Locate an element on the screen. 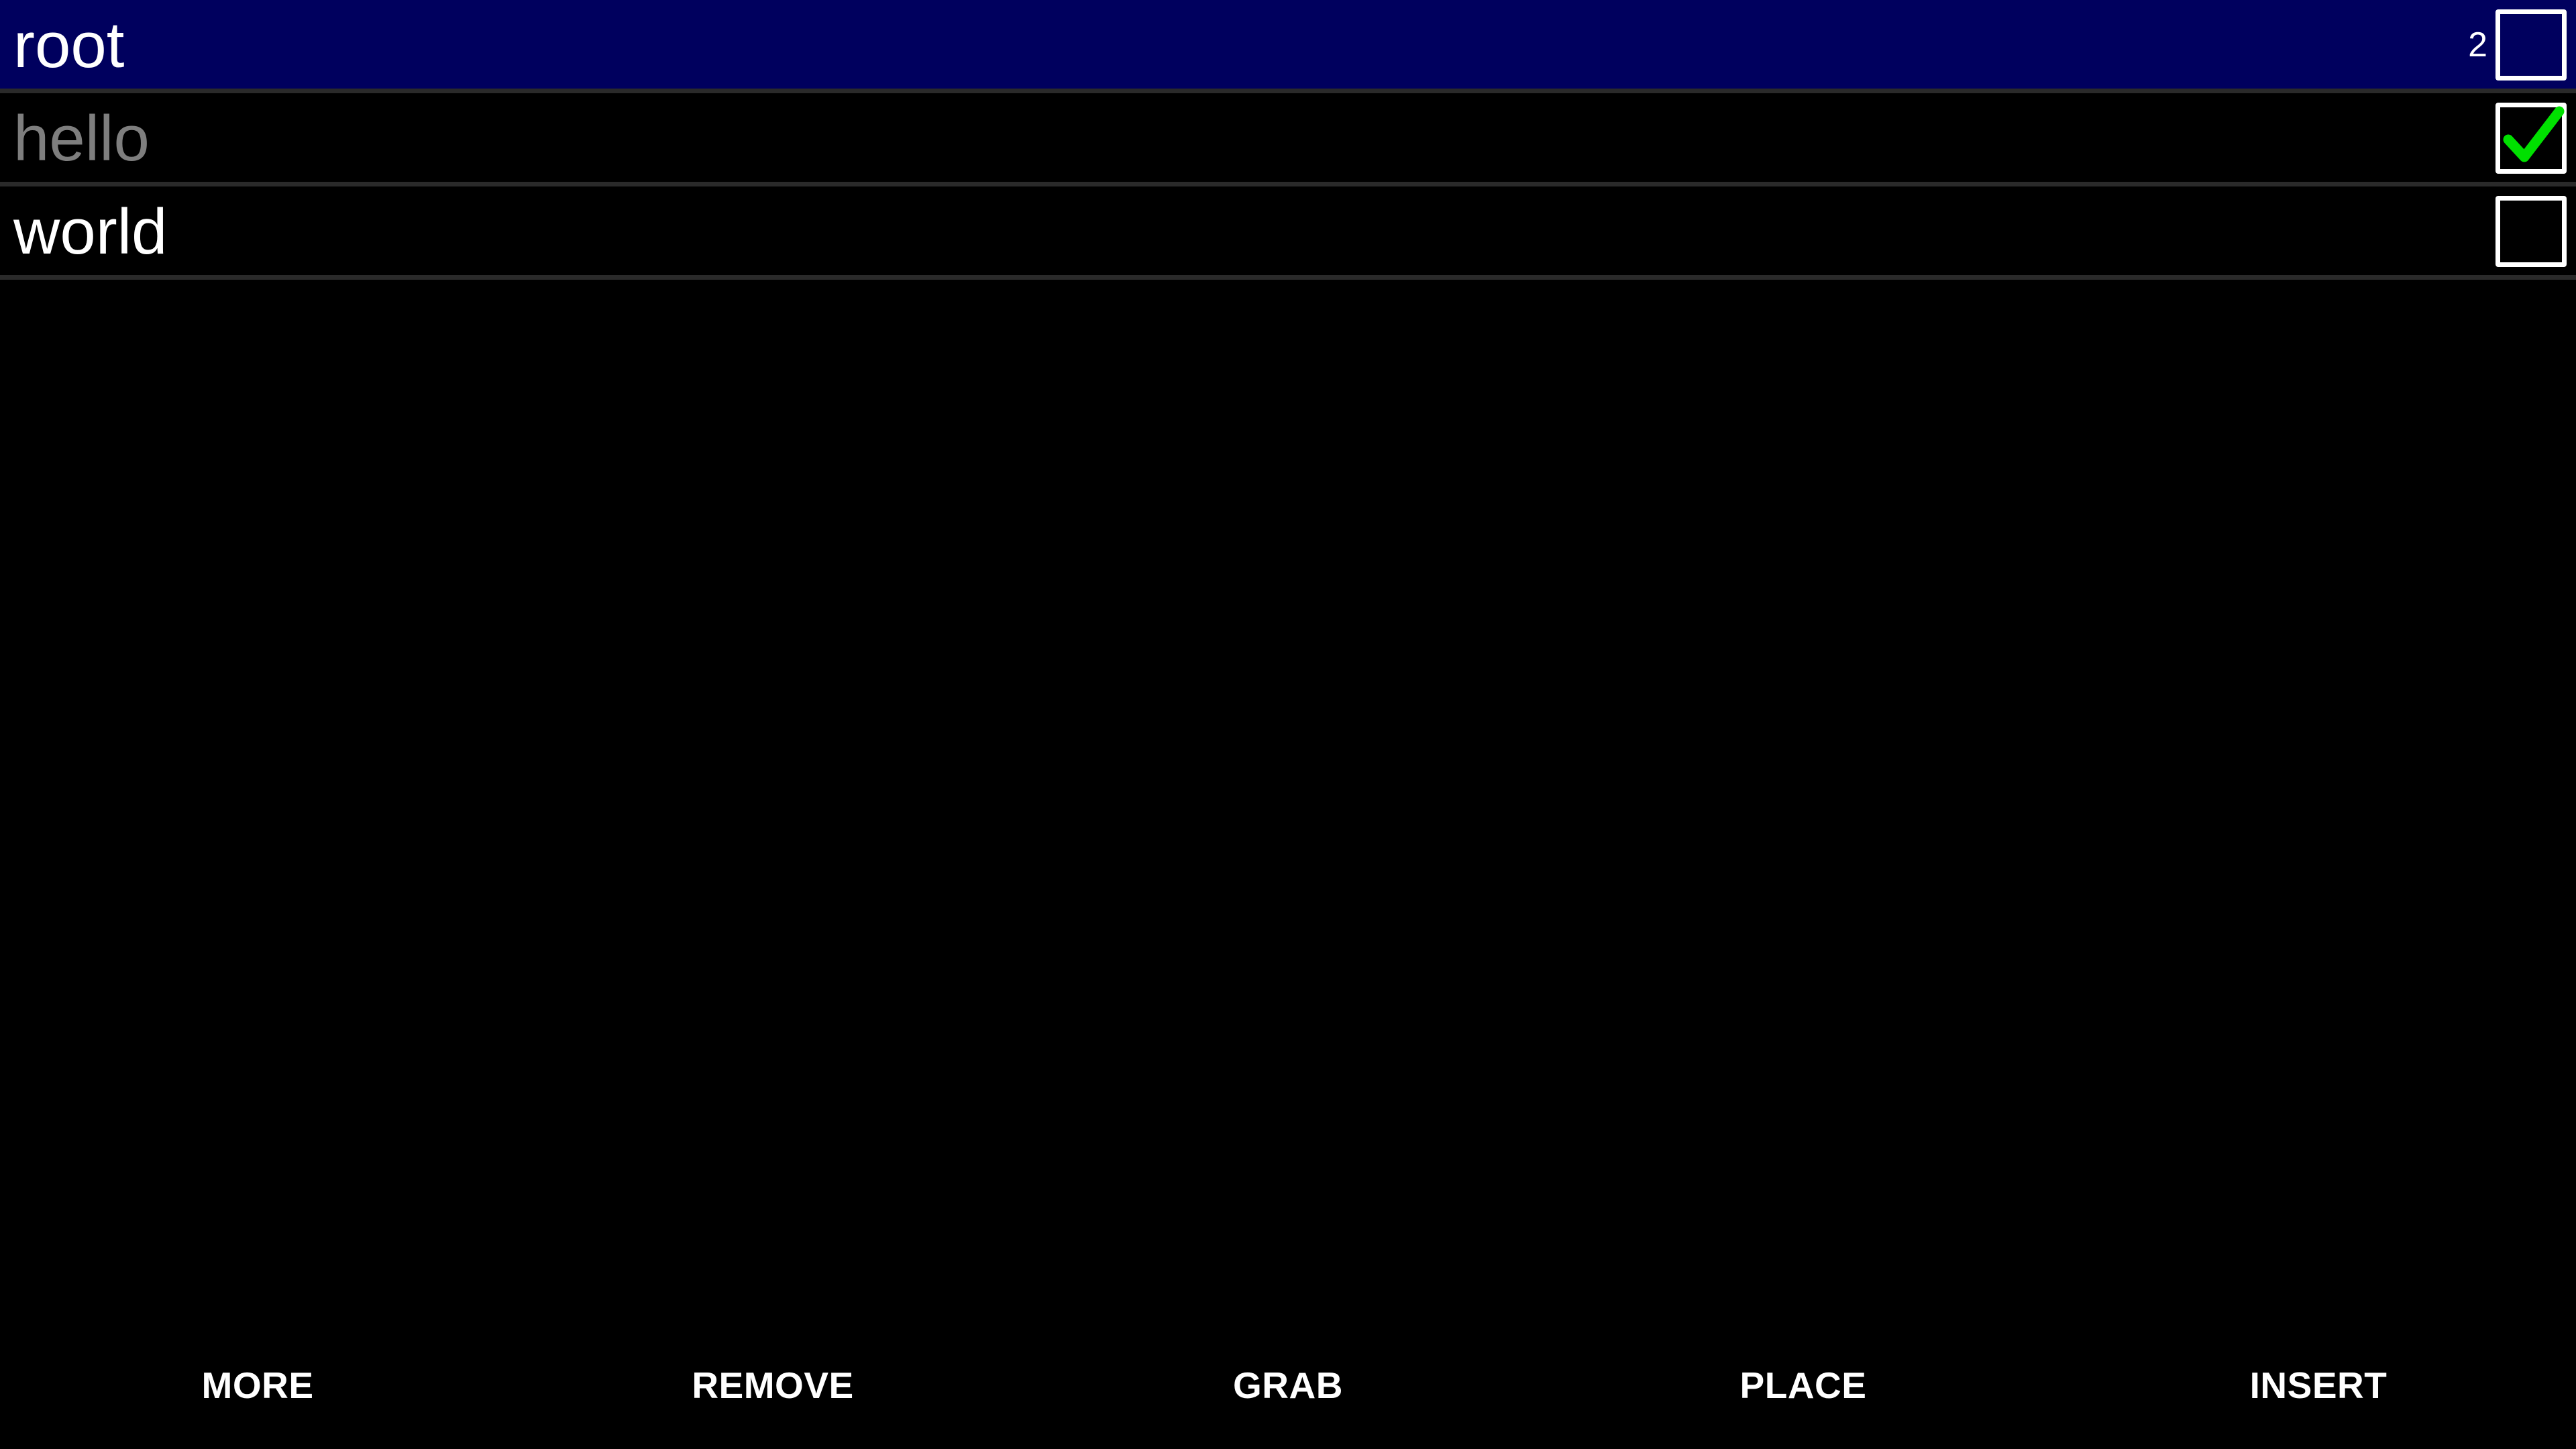 This screenshot has height=1449, width=2576. list-item-world: world is located at coordinates (1288, 233).